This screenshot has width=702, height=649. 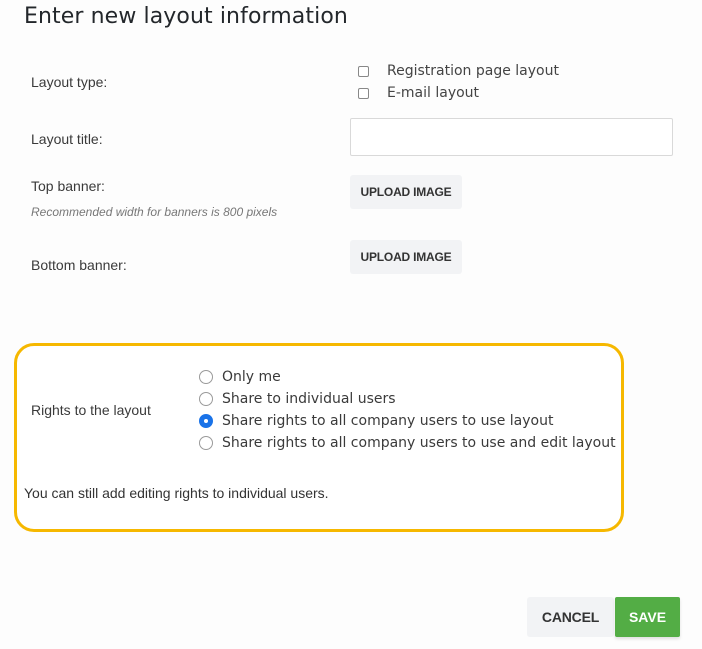 I want to click on checkbox-label: Registration page layout, so click(x=473, y=71).